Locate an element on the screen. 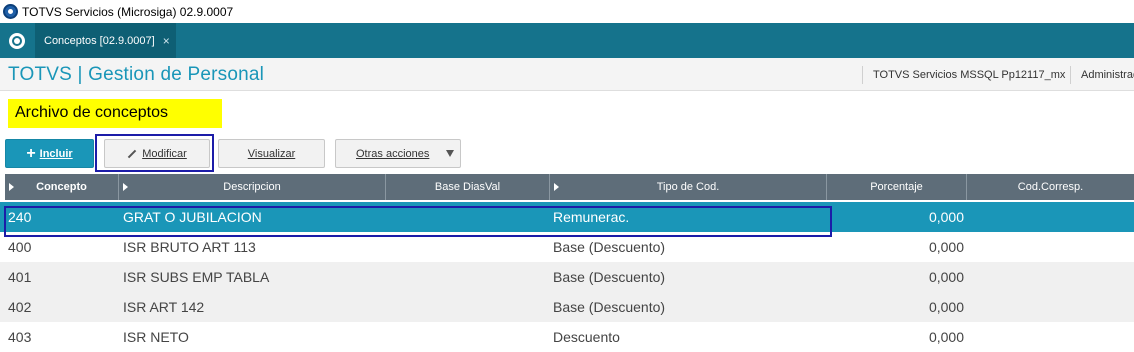 The width and height of the screenshot is (1134, 352). totvs-home-icon is located at coordinates (16, 40).